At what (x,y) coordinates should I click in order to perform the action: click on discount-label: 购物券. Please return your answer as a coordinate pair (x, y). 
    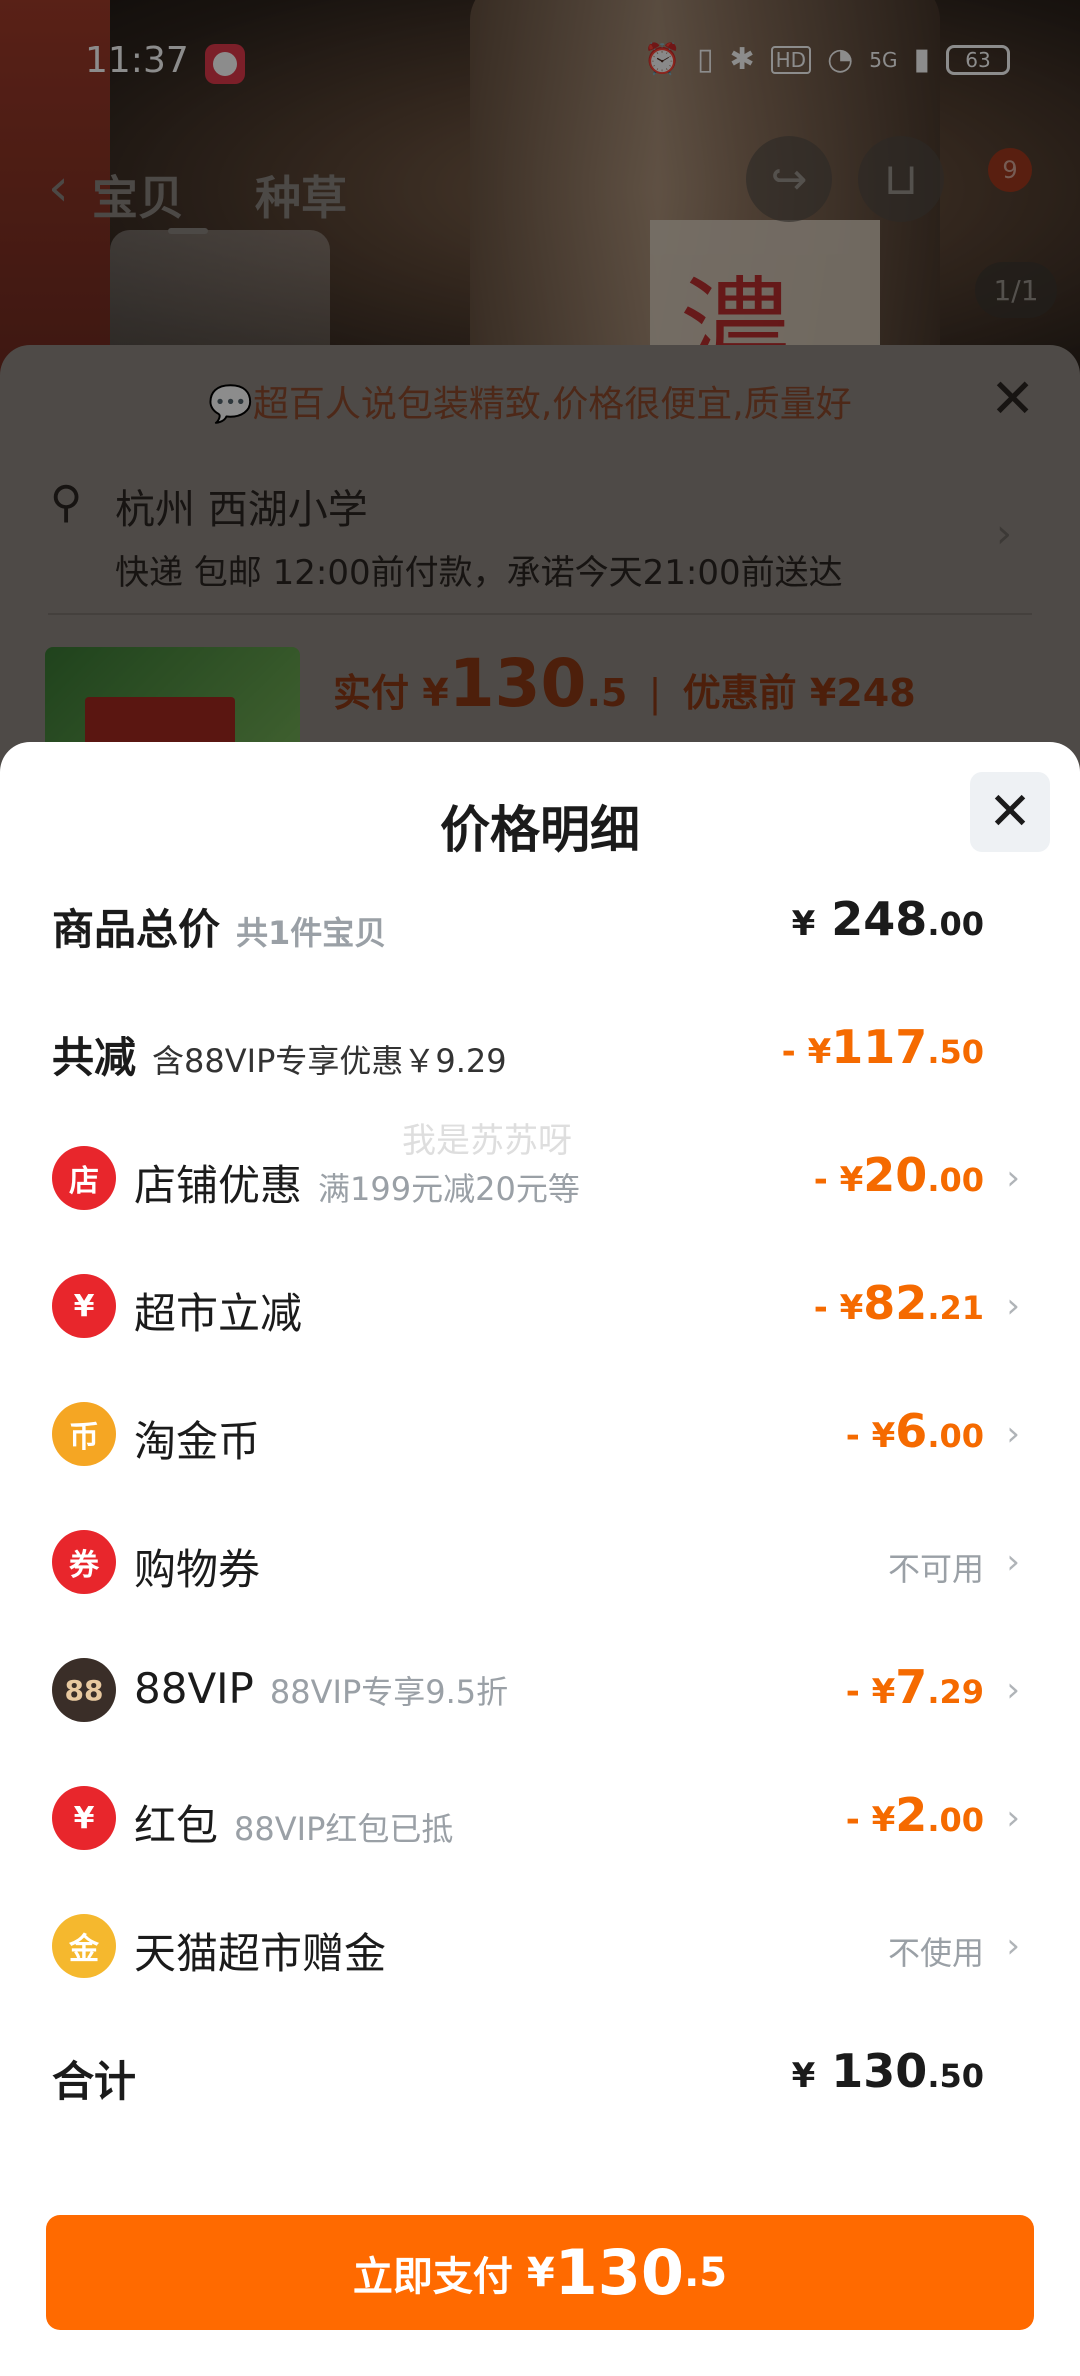
    Looking at the image, I should click on (197, 1569).